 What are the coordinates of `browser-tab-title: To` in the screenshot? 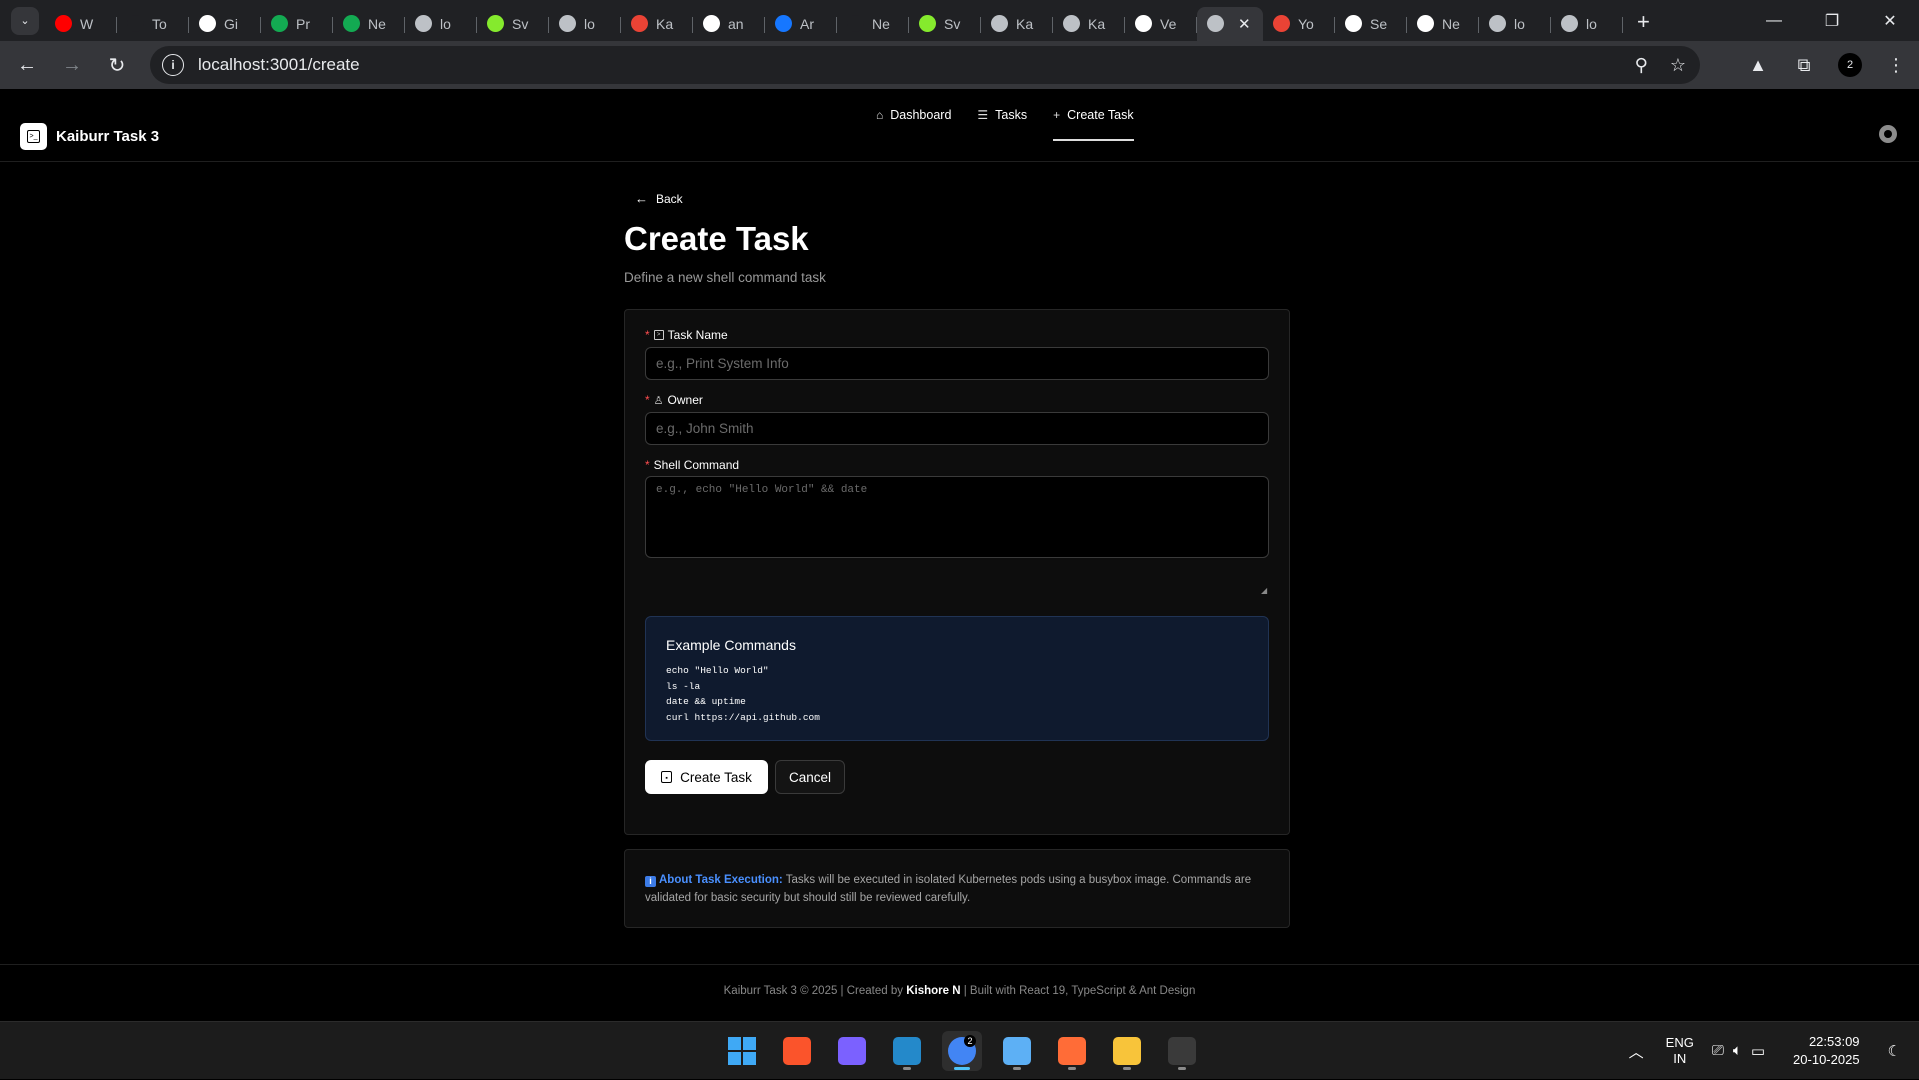 It's located at (159, 23).